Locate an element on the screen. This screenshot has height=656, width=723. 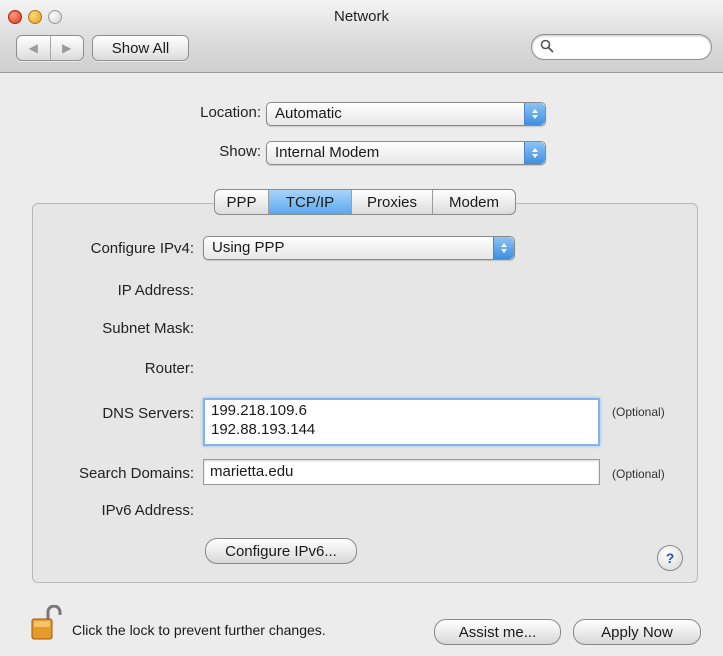
apply-now-button: Apply Now is located at coordinates (637, 632).